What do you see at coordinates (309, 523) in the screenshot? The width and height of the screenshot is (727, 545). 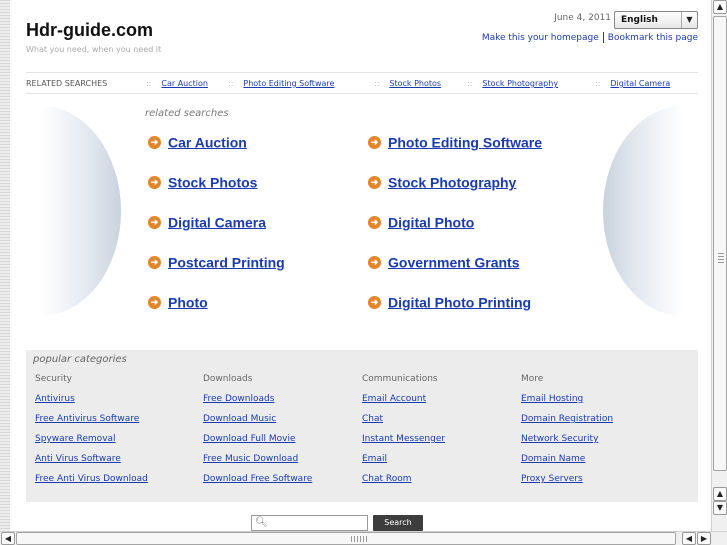 I see `search-input: 🔍︎` at bounding box center [309, 523].